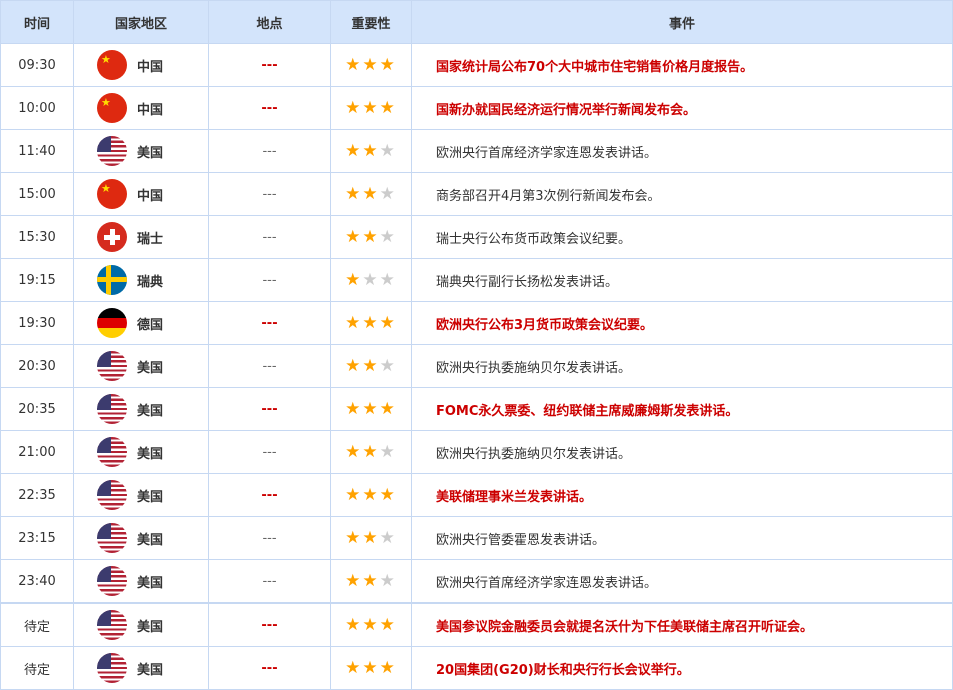  What do you see at coordinates (476, 323) in the screenshot?
I see `table-row: 19:30 德国 --- ★★★ 欧洲央行公布3月货币政策会议纪要。` at bounding box center [476, 323].